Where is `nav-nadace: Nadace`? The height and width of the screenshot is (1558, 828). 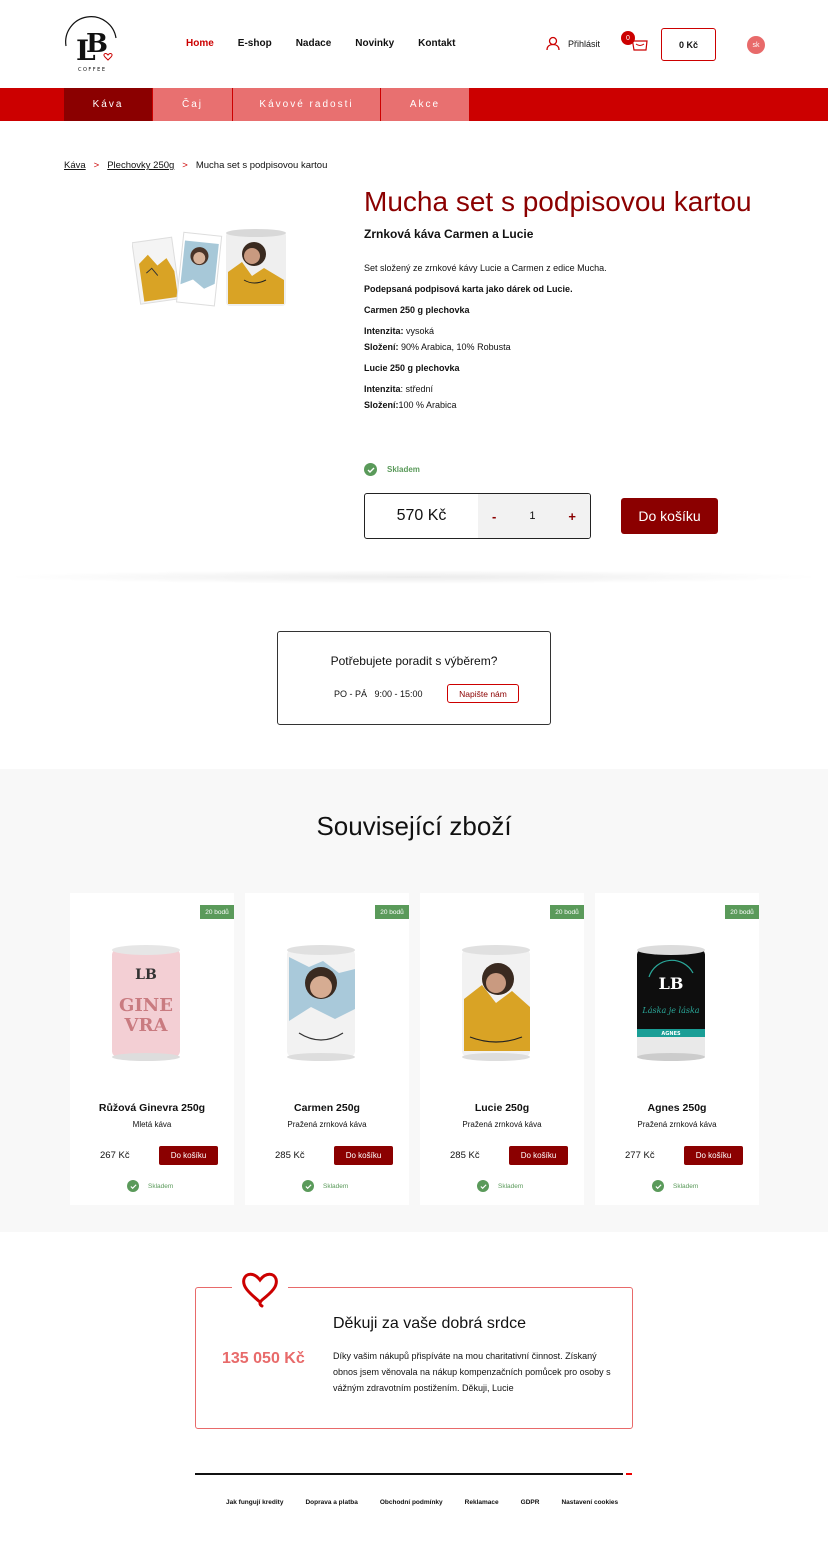 nav-nadace: Nadace is located at coordinates (314, 43).